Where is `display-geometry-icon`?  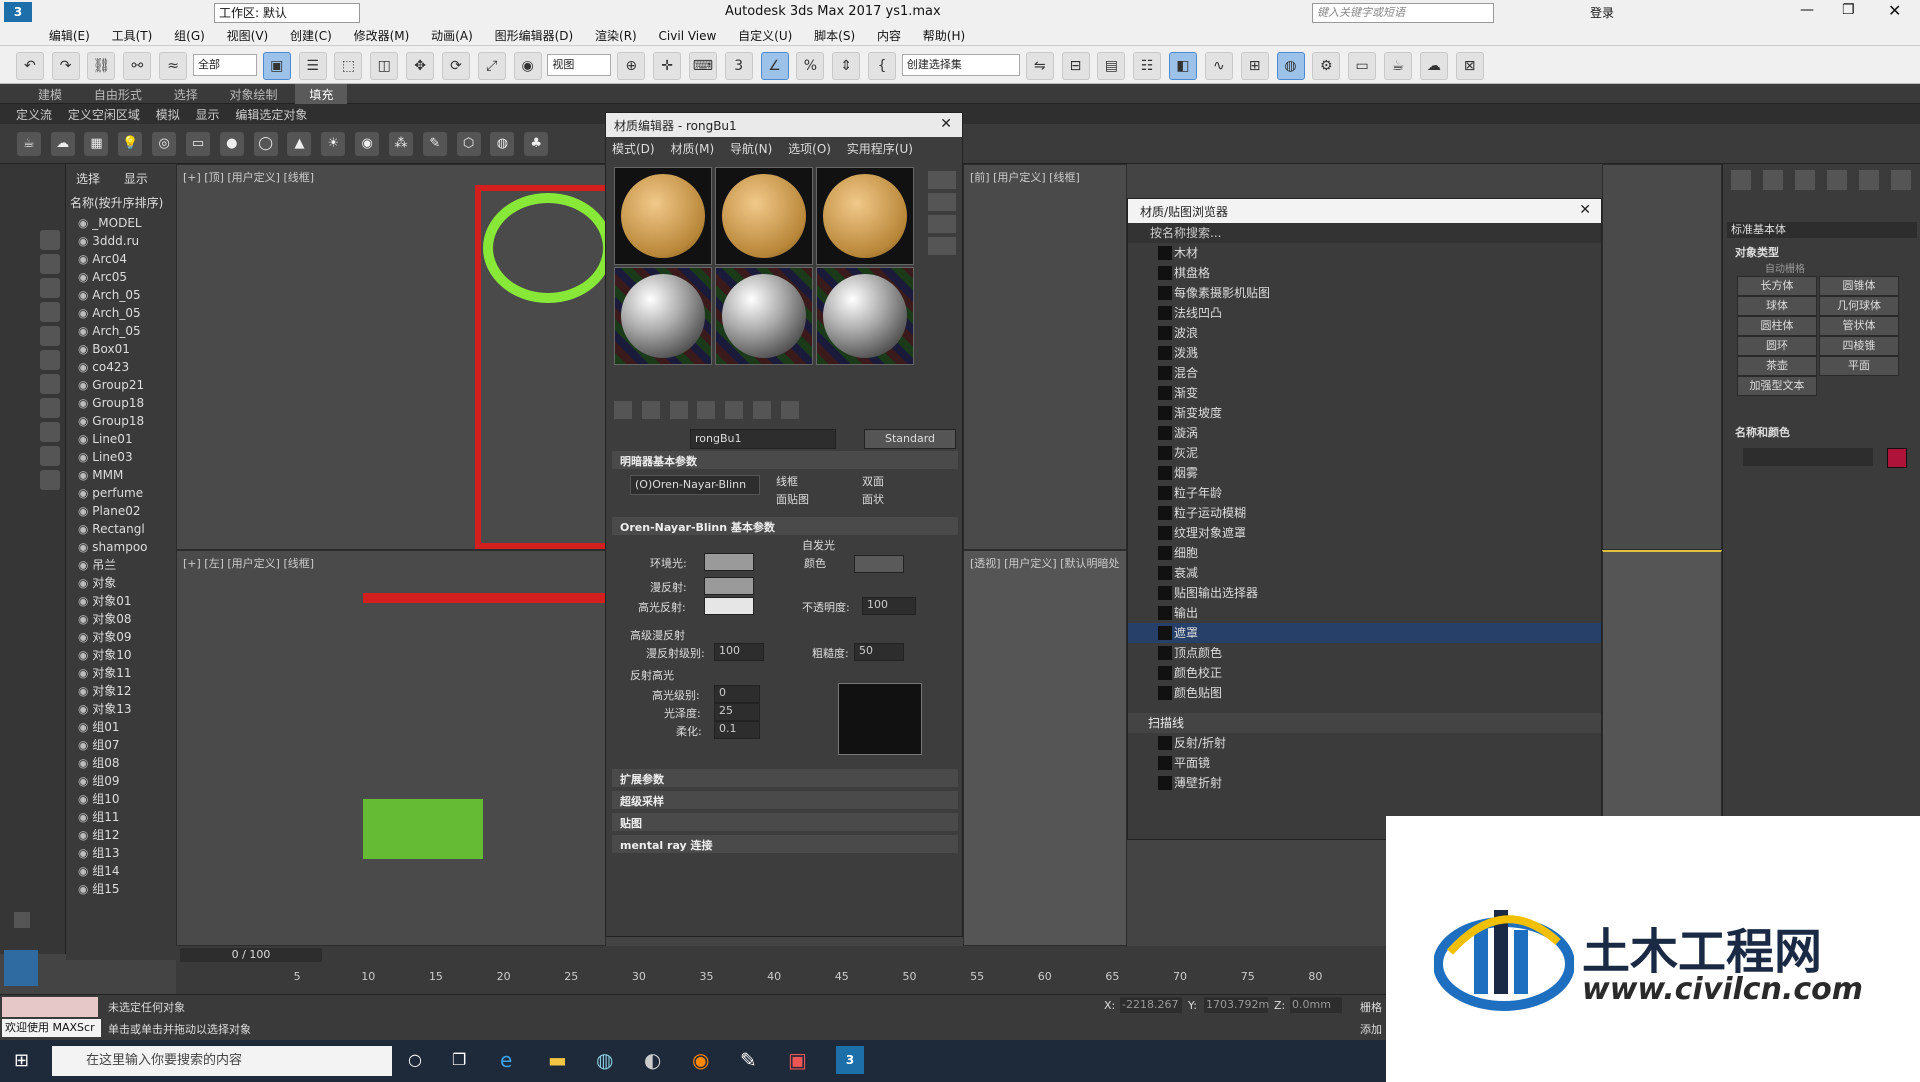 display-geometry-icon is located at coordinates (50, 240).